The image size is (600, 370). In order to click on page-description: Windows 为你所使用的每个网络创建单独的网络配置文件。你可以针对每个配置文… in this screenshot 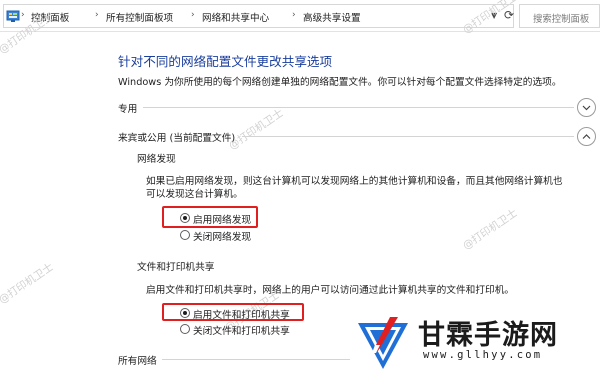, I will do `click(340, 82)`.